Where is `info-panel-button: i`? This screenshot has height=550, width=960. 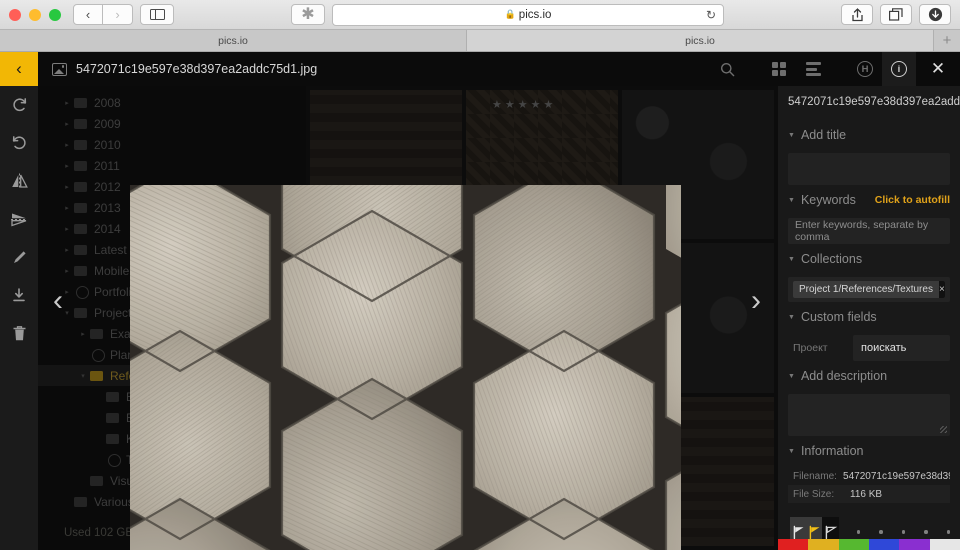
info-panel-button: i is located at coordinates (899, 69).